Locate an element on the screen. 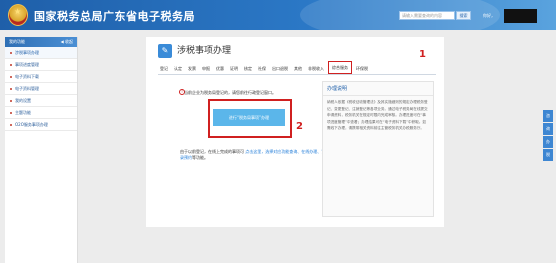  site-title: 国家税务总局广东省电子税务局 is located at coordinates (114, 16).